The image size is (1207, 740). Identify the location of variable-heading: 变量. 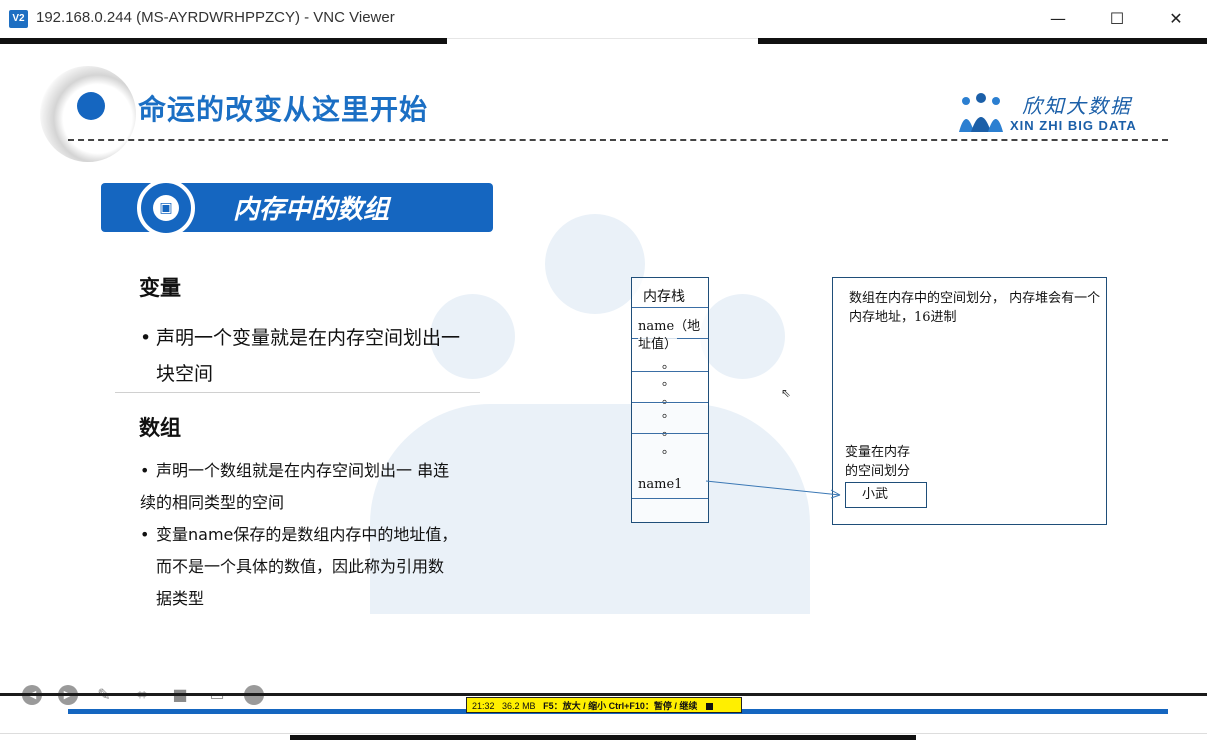
(160, 288).